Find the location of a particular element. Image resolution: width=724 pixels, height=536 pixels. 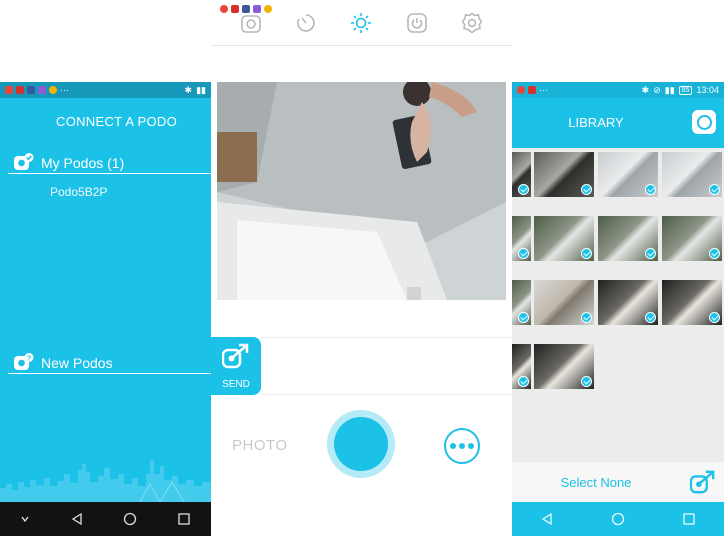

brightness-icon is located at coordinates (361, 23).